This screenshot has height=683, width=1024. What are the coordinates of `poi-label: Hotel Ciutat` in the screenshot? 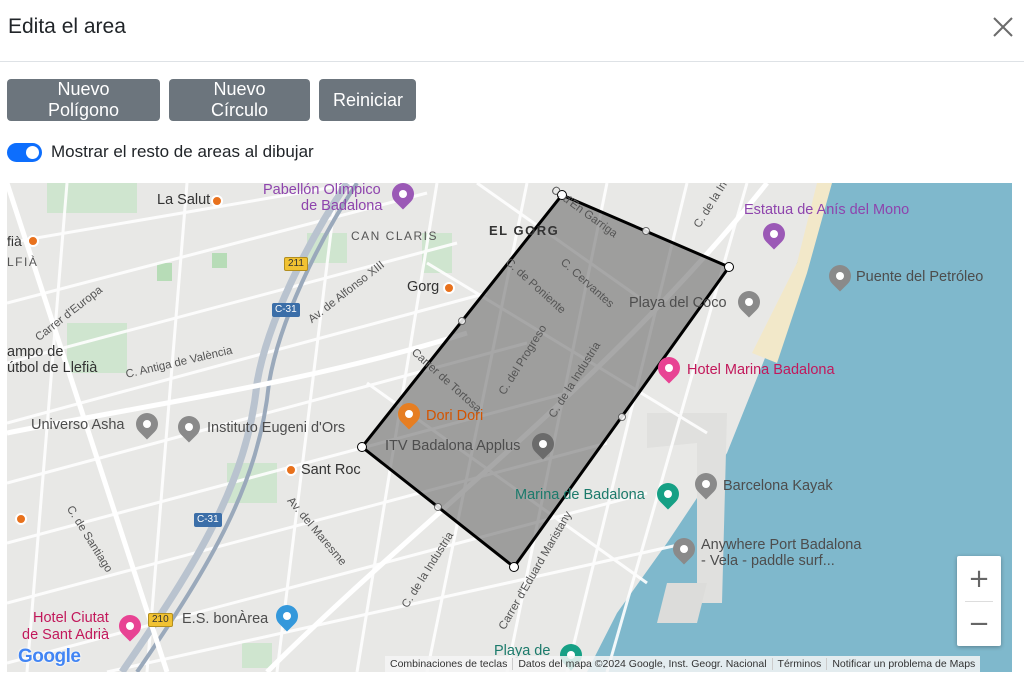 It's located at (71, 618).